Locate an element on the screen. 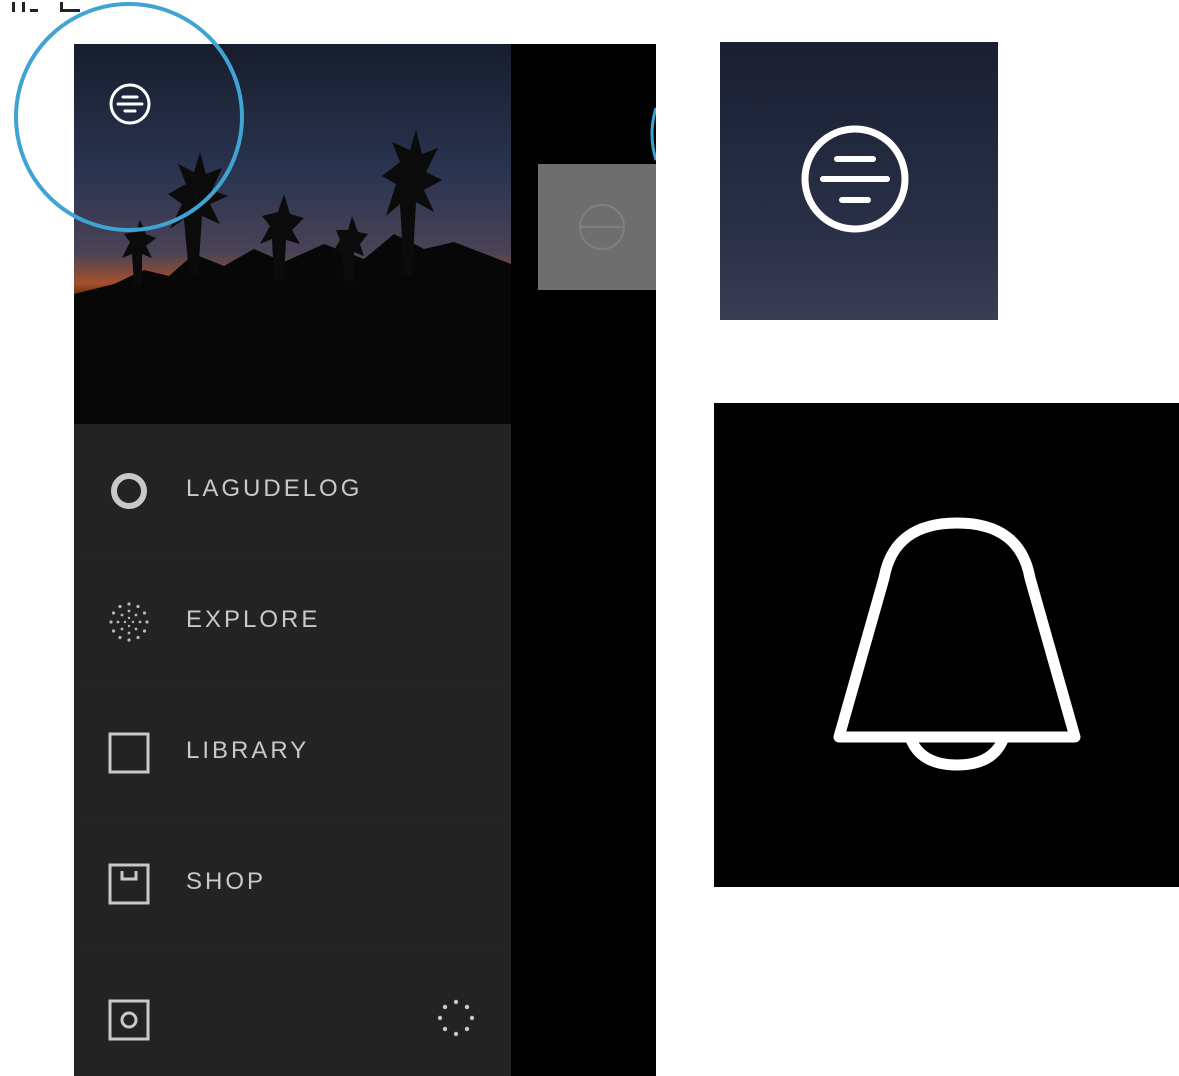 Image resolution: width=1179 pixels, height=1076 pixels. drawer-item-shop: SHOP is located at coordinates (292, 882).